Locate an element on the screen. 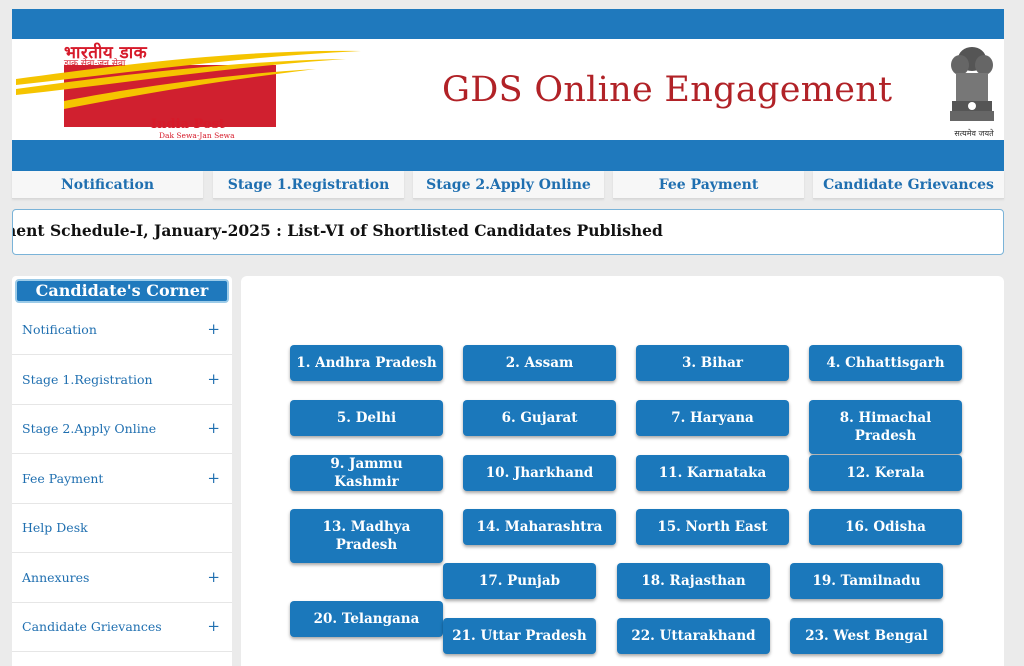  sidebar-item-candidate-grievances: Candidate Grievances + is located at coordinates (122, 627).